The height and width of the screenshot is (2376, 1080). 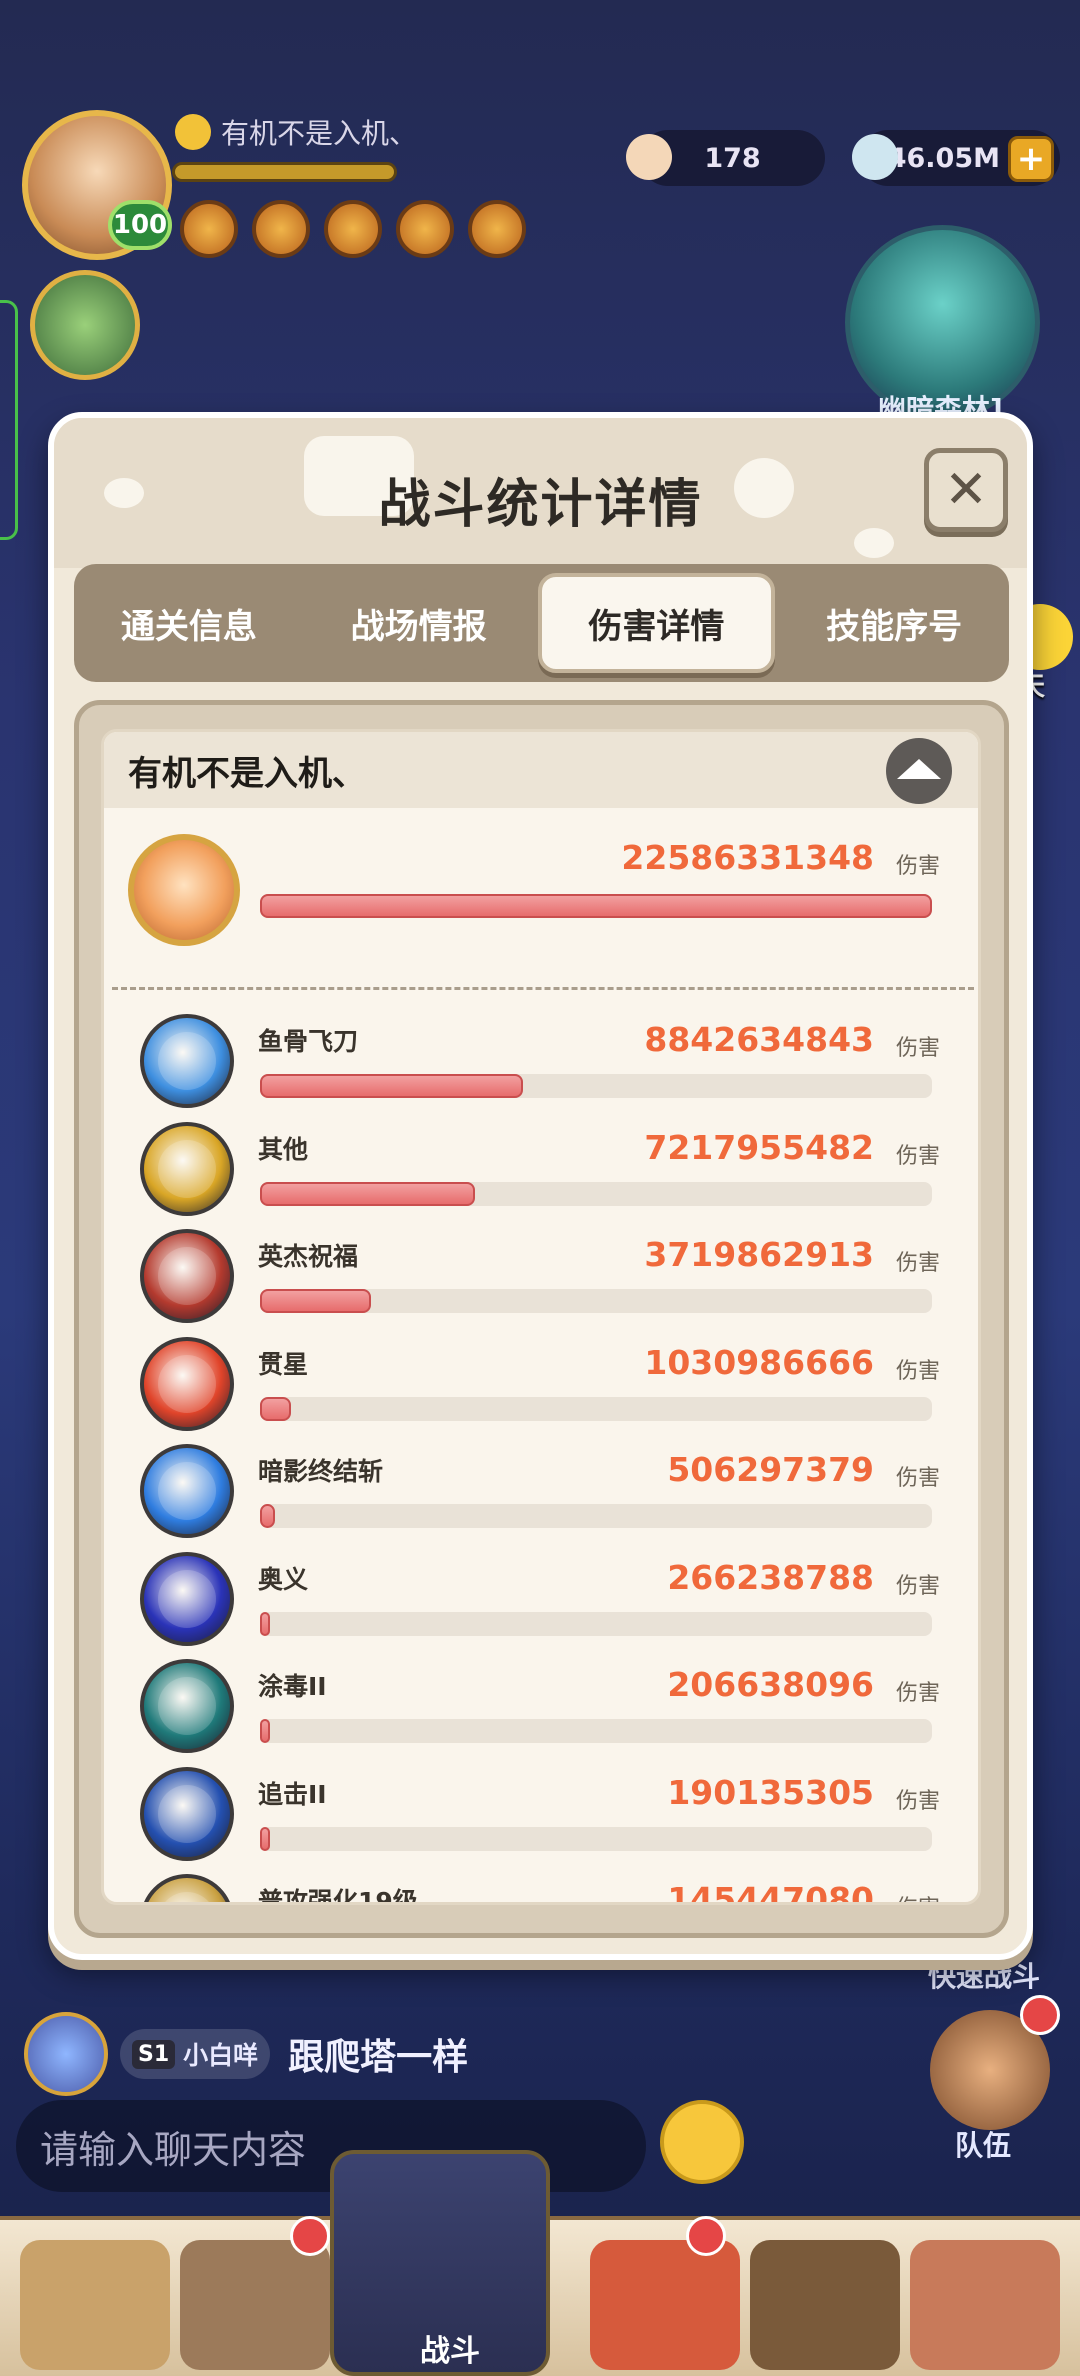 What do you see at coordinates (543, 988) in the screenshot?
I see `divider` at bounding box center [543, 988].